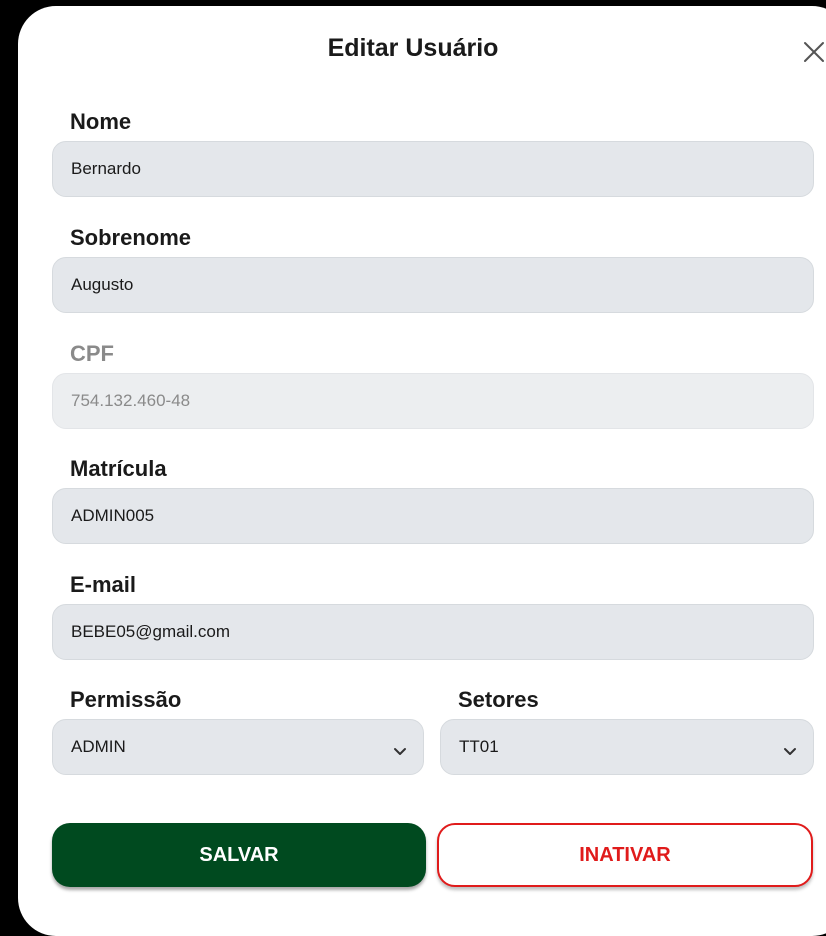  What do you see at coordinates (433, 516) in the screenshot?
I see `matricula-input: ADMIN005` at bounding box center [433, 516].